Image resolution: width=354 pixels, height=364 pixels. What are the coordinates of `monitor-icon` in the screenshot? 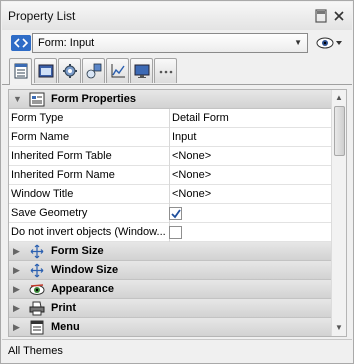 It's located at (142, 71).